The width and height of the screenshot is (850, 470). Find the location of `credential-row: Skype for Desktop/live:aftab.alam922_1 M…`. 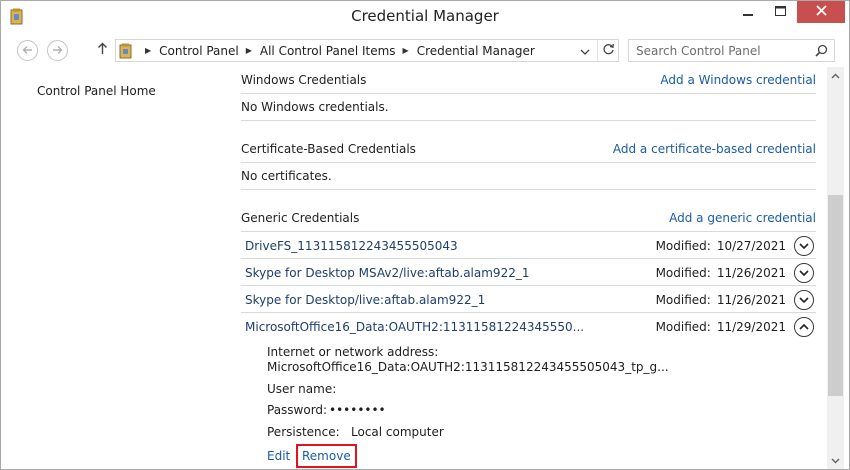

credential-row: Skype for Desktop/live:aftab.alam922_1 M… is located at coordinates (528, 299).